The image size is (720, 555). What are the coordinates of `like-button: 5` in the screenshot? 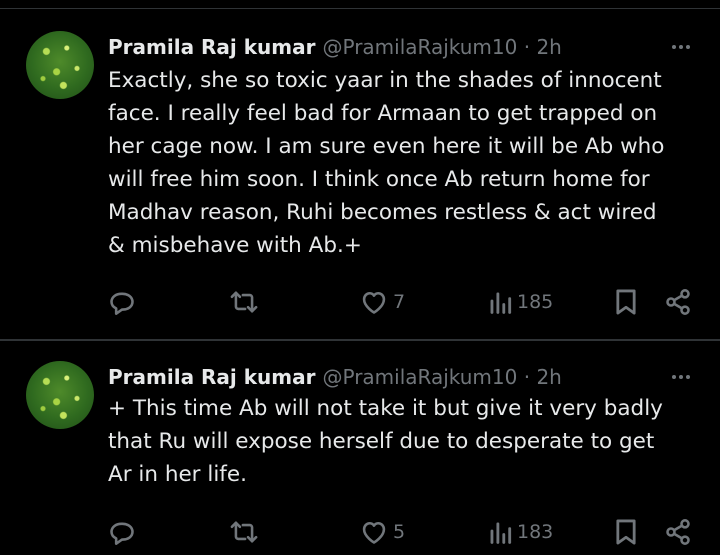 It's located at (382, 532).